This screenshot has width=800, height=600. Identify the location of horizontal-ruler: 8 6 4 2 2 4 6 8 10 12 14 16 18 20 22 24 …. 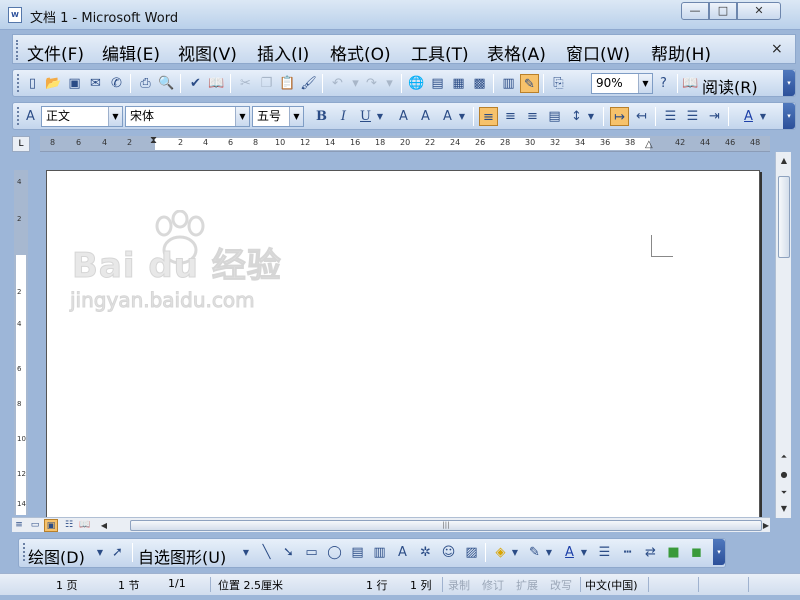
(405, 143).